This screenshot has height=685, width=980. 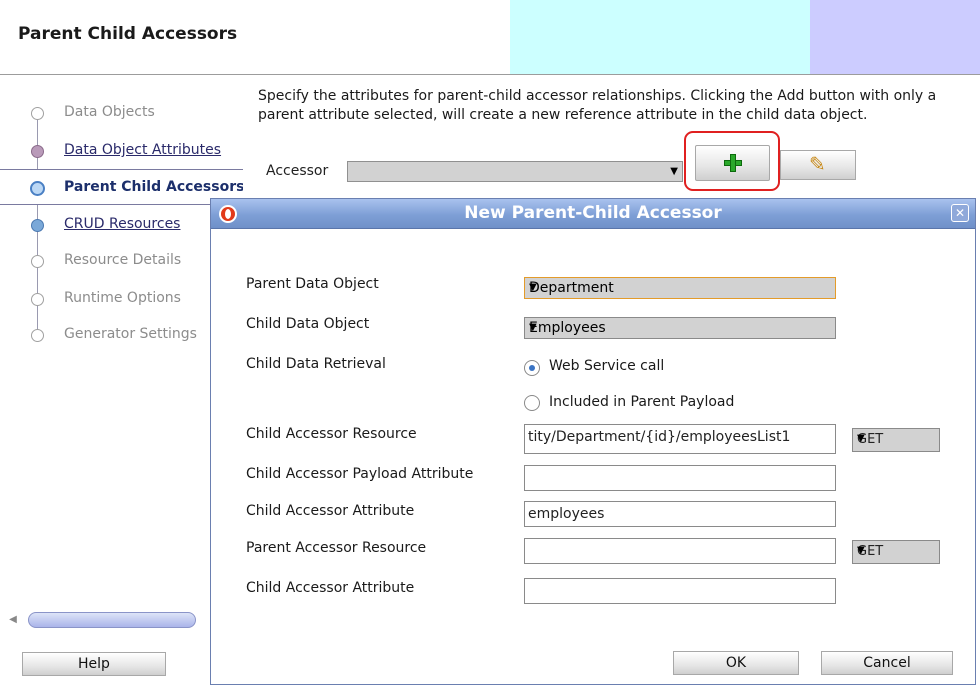 I want to click on help-button: Help, so click(x=94, y=664).